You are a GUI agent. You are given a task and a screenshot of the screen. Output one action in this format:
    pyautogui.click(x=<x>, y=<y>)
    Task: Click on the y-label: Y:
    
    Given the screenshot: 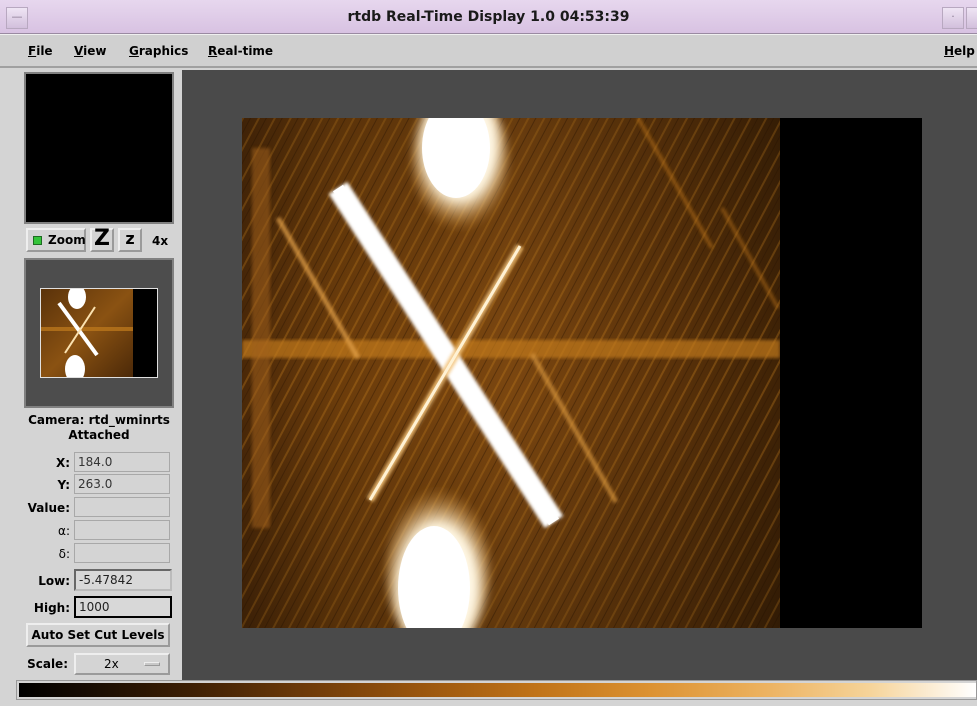 What is the action you would take?
    pyautogui.click(x=63, y=485)
    